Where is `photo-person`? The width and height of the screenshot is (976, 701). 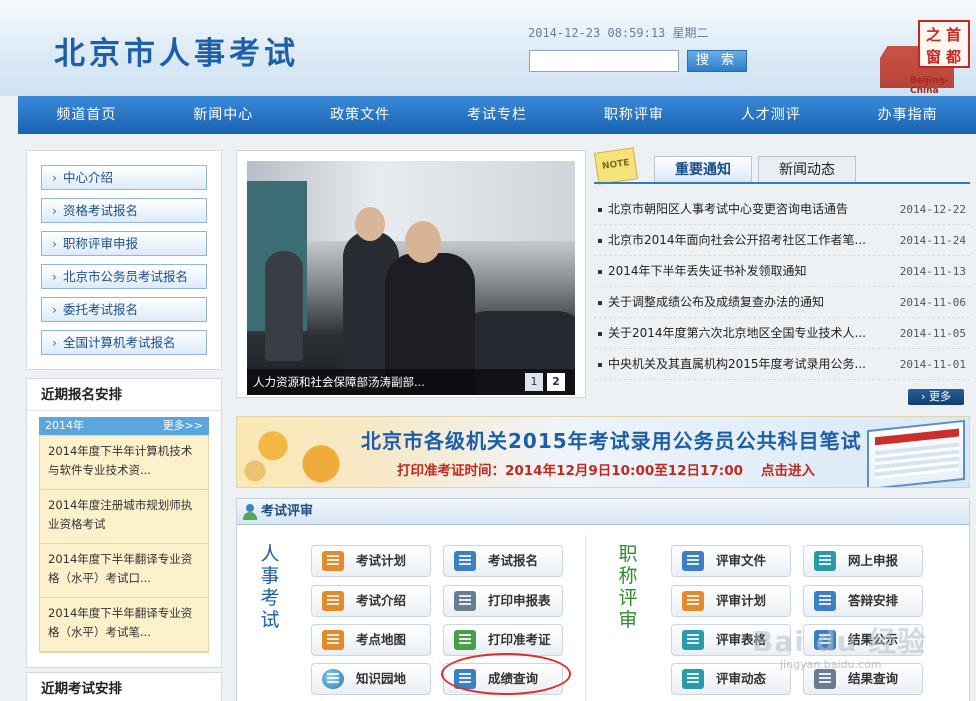 photo-person is located at coordinates (284, 306).